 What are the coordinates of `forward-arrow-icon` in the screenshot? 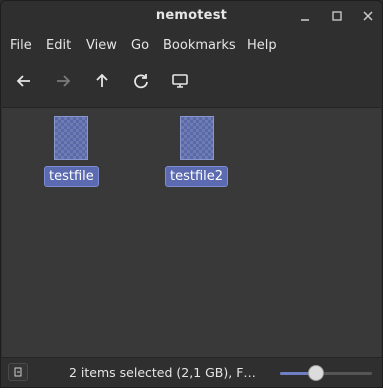 It's located at (64, 81).